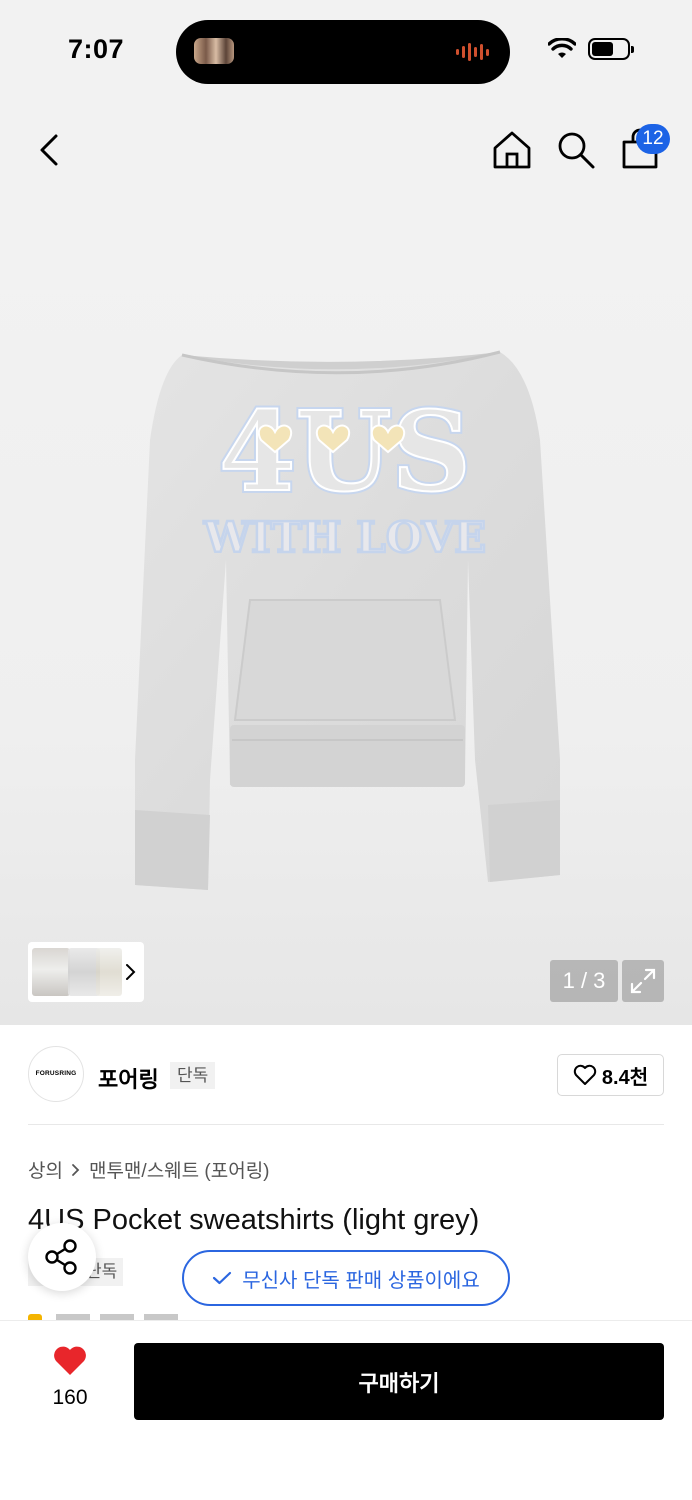 This screenshot has width=692, height=1500. I want to click on wishlist-count: 160, so click(70, 1397).